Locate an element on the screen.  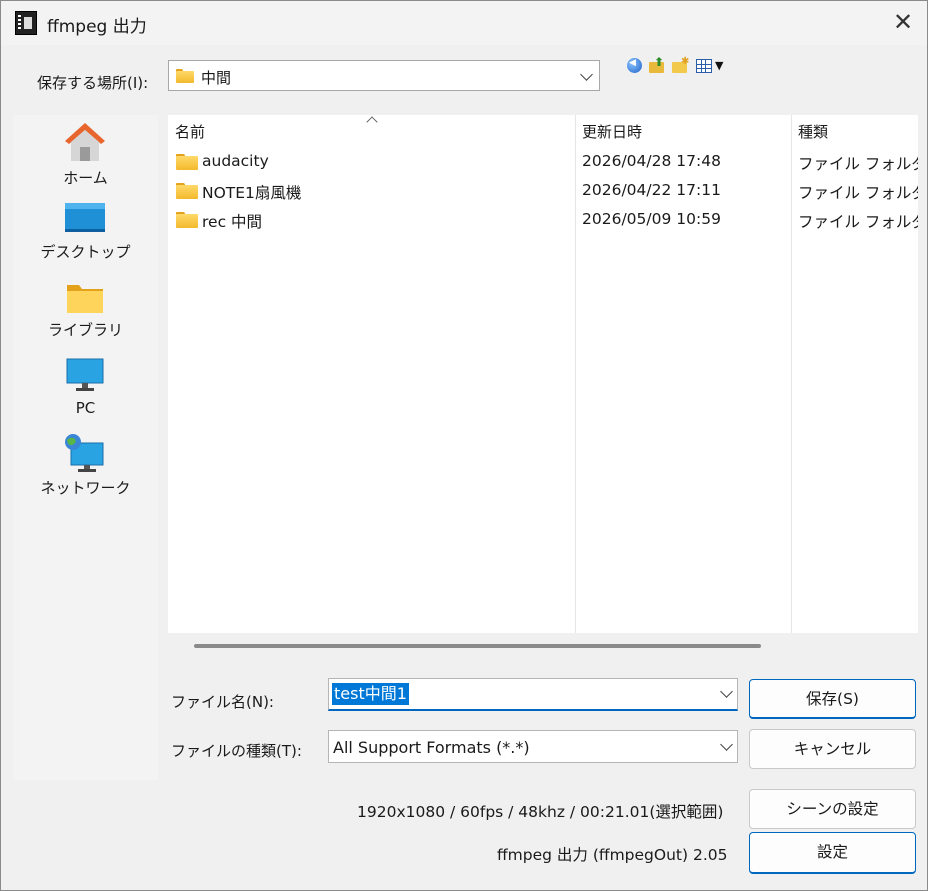
filetype-label: ファイルの種類(T): is located at coordinates (236, 751).